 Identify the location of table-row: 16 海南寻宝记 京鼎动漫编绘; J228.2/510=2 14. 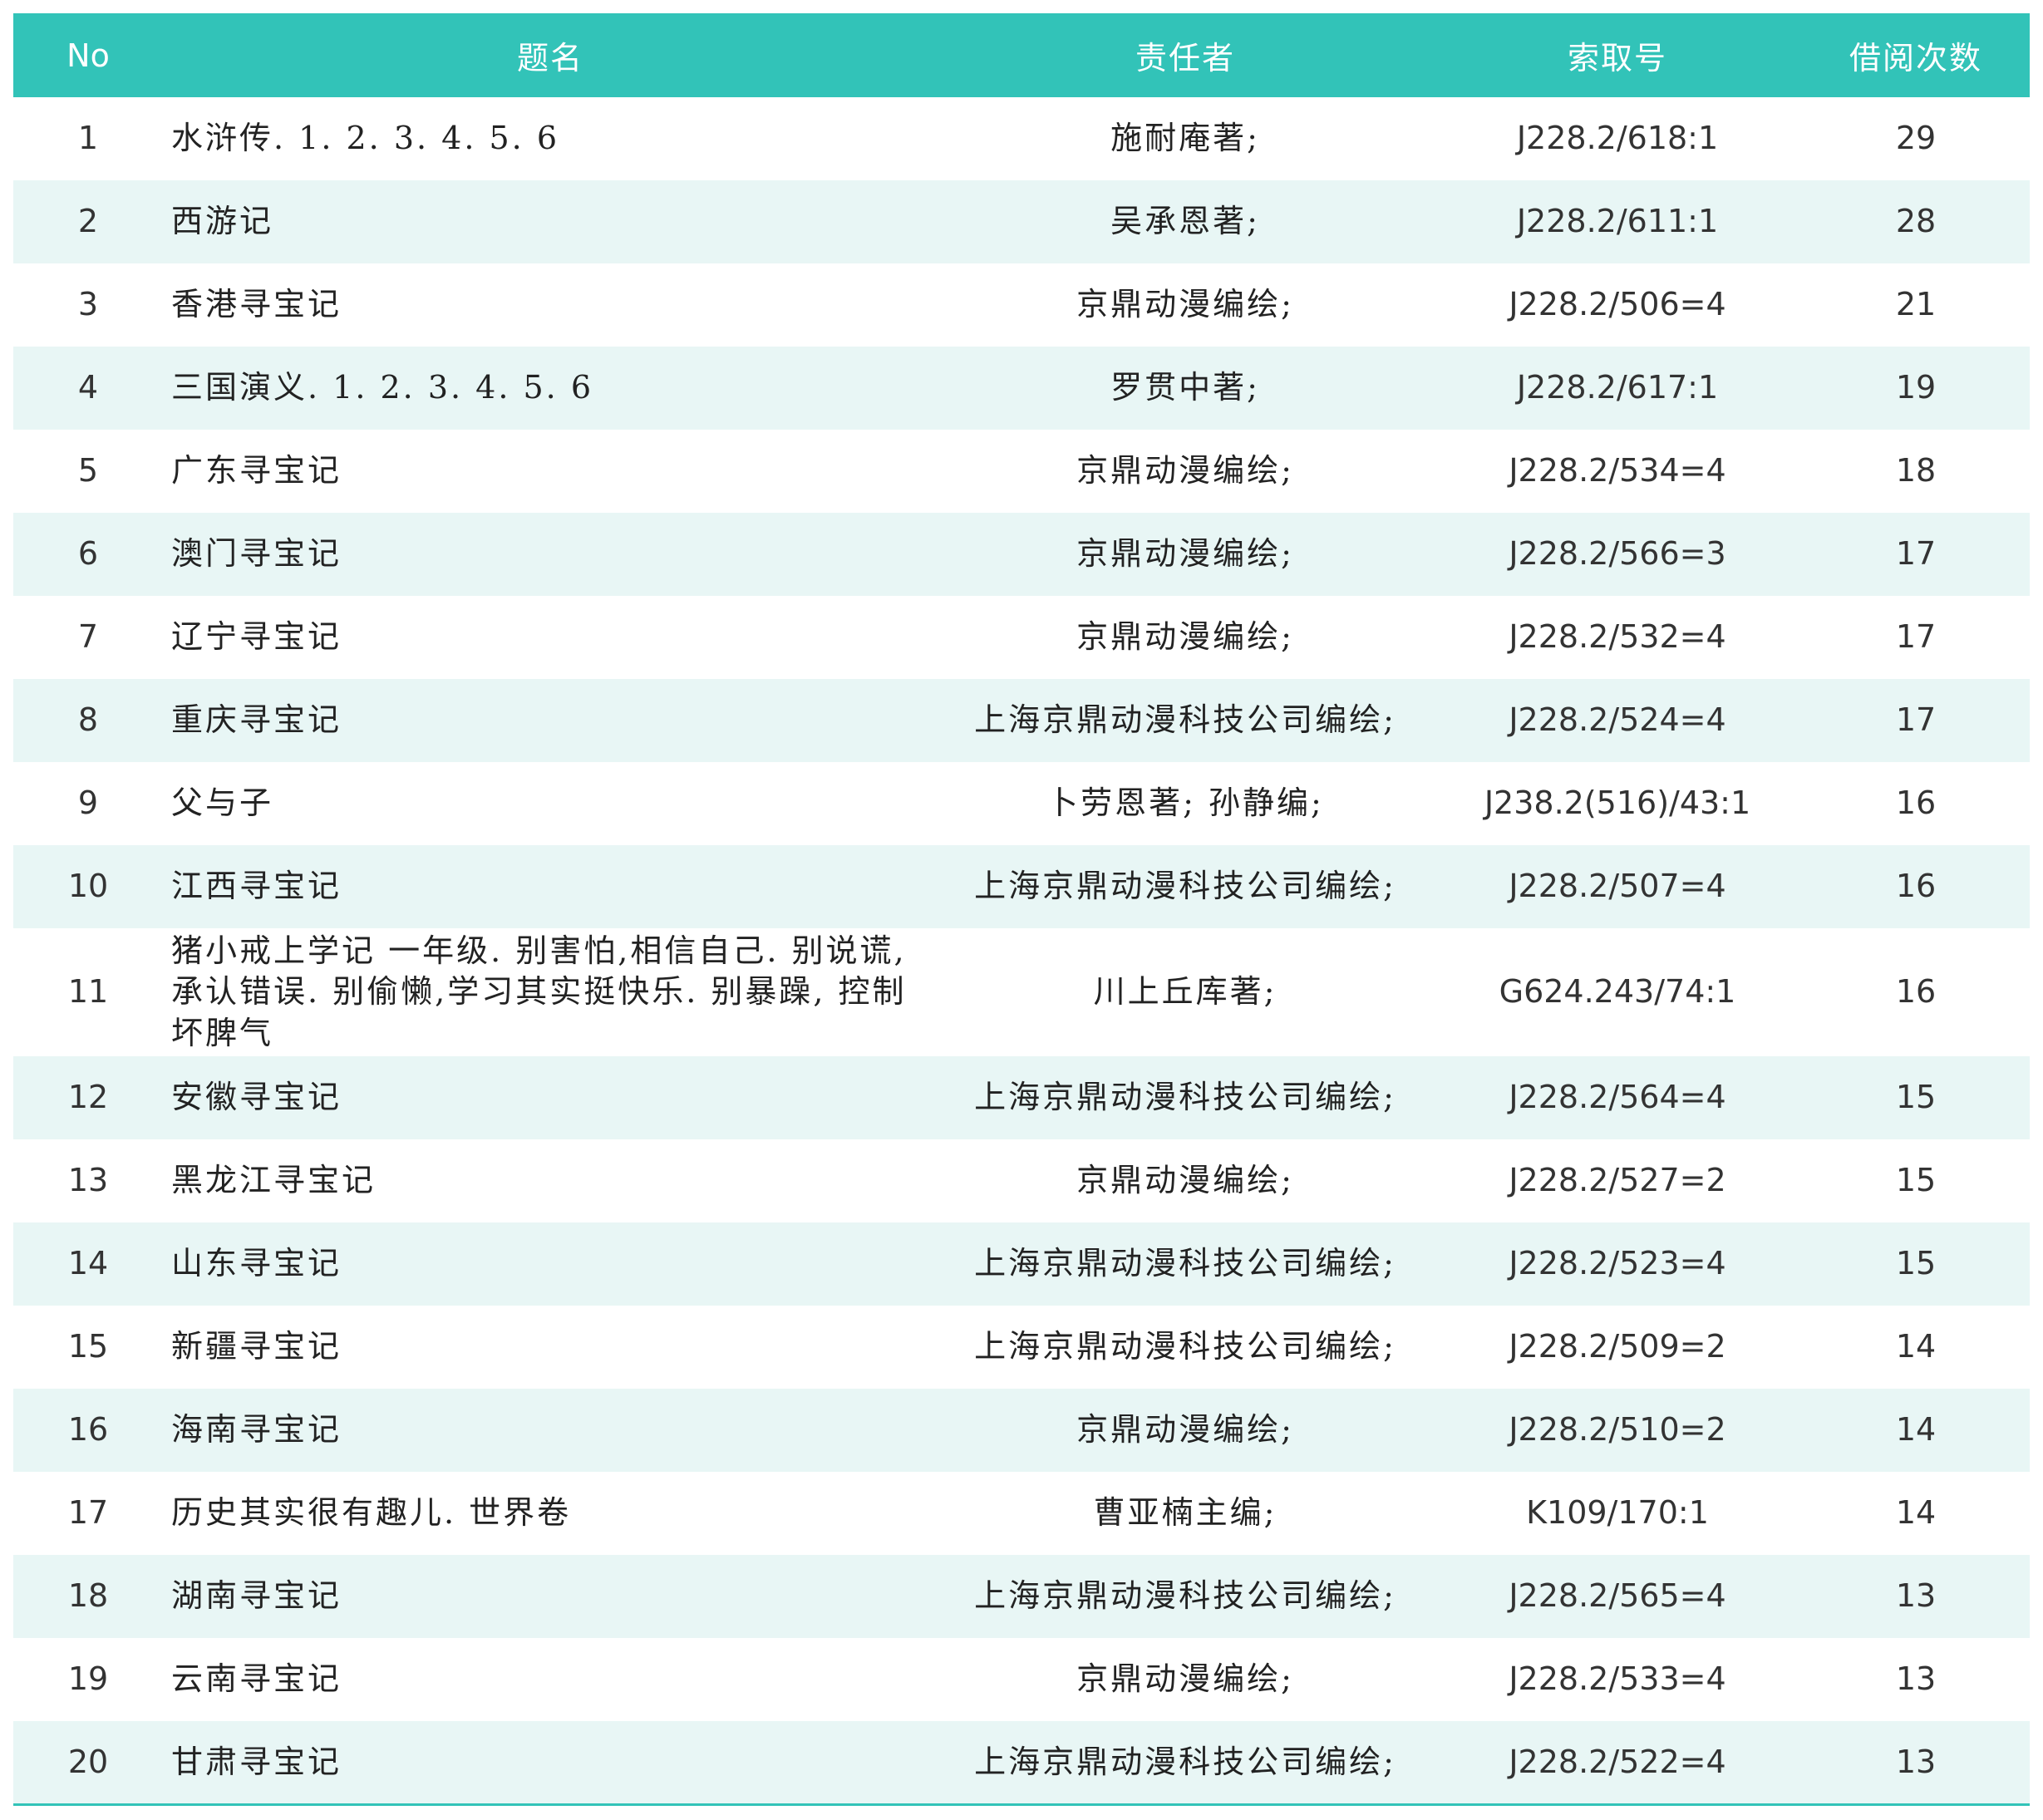
(1021, 1430).